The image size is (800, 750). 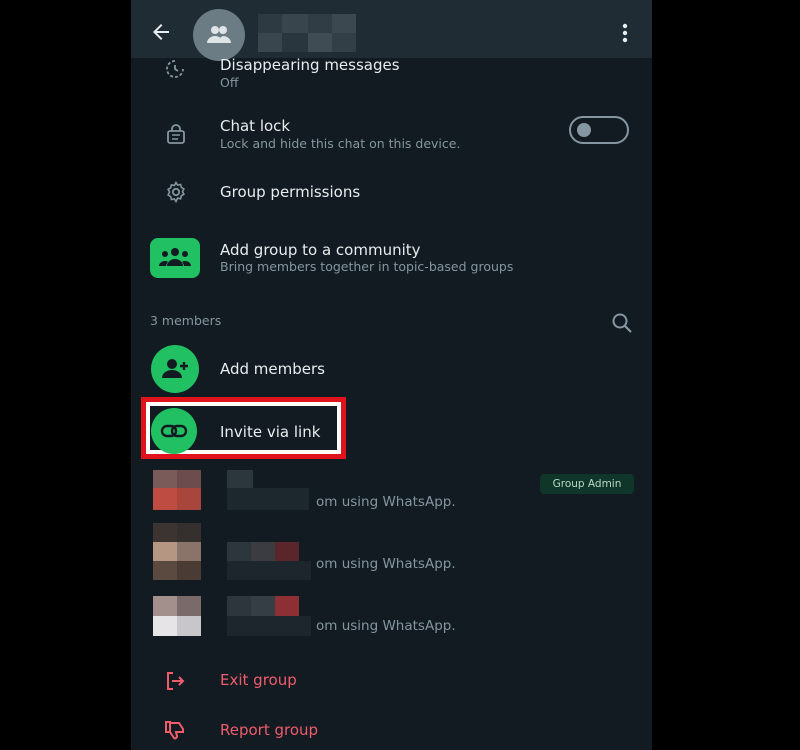 What do you see at coordinates (175, 369) in the screenshot?
I see `add-person-icon` at bounding box center [175, 369].